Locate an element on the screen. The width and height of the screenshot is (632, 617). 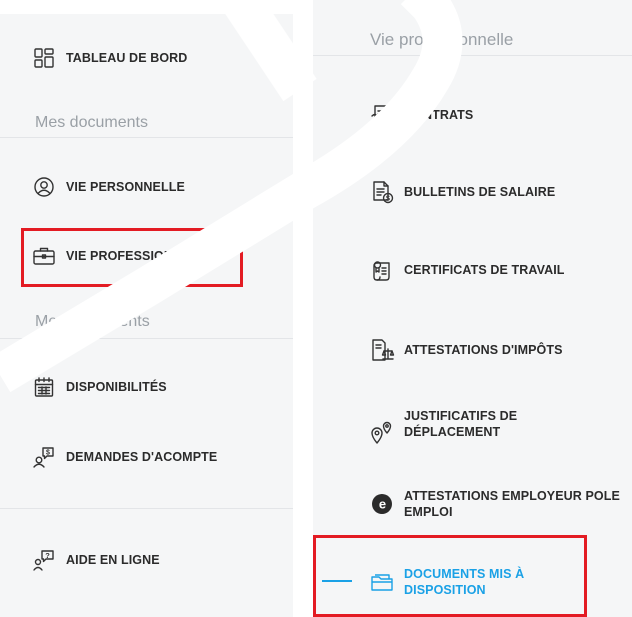
submenu-item-label: JUSTIFICATIFS DE DÉPLACEMENT is located at coordinates (461, 424).